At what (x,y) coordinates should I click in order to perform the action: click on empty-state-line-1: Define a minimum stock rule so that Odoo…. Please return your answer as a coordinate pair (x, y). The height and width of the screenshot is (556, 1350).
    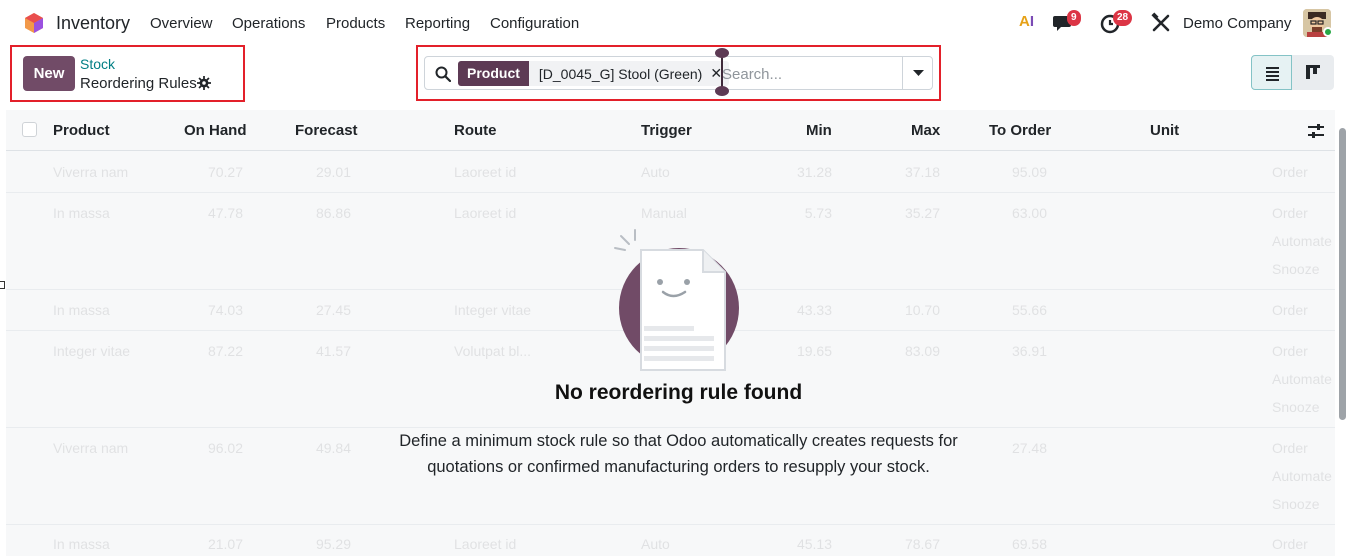
    Looking at the image, I should click on (678, 441).